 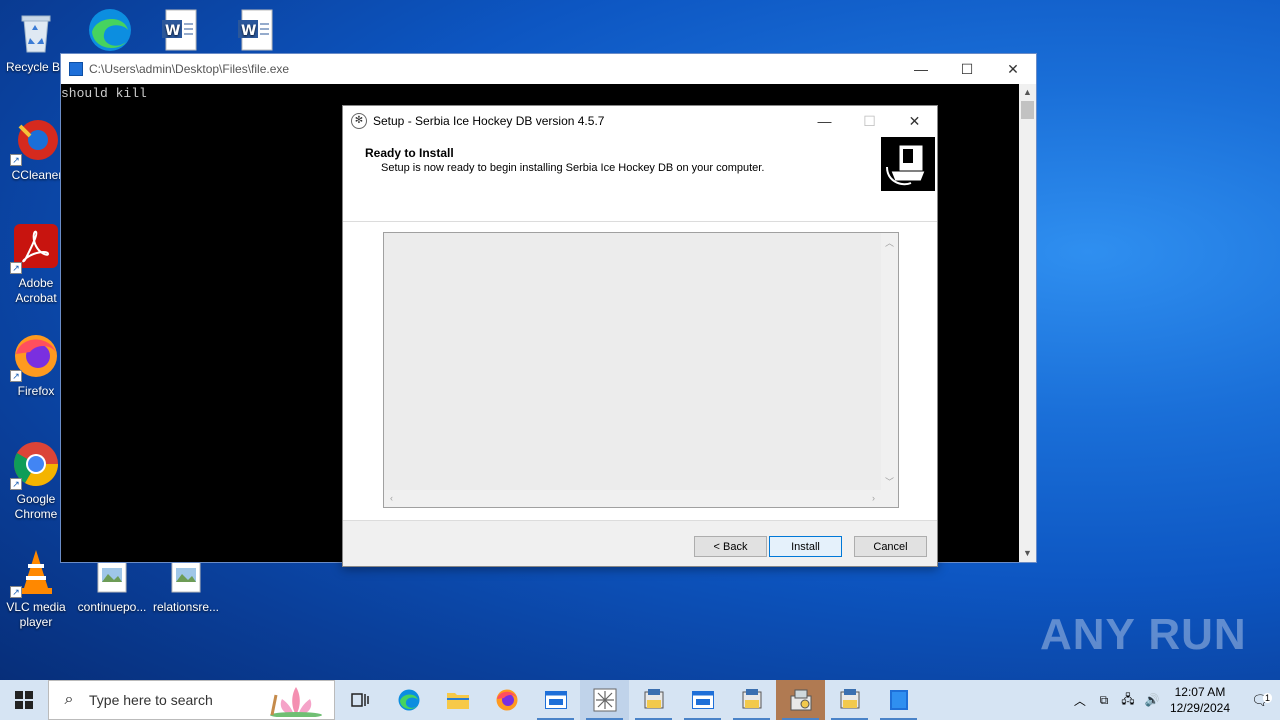 I want to click on setup-footer: < Back Install Cancel, so click(x=640, y=543).